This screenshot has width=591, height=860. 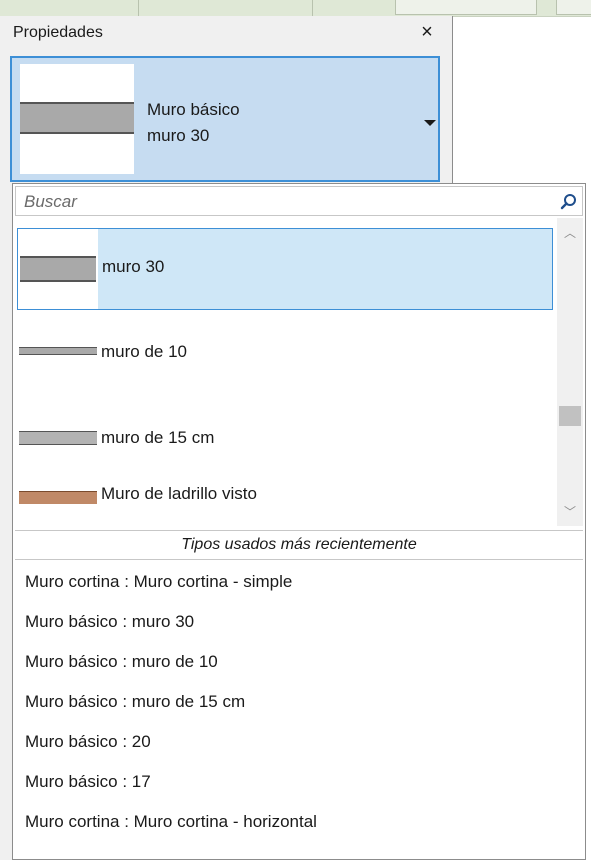 What do you see at coordinates (58, 497) in the screenshot?
I see `brick-wall-icon` at bounding box center [58, 497].